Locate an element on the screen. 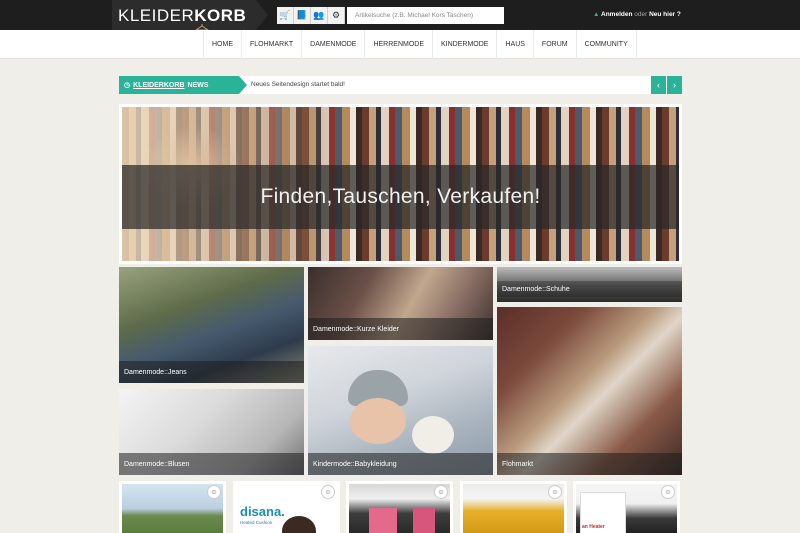 The image size is (800, 533). tile-flohmarkt: Flohmarkt is located at coordinates (589, 391).